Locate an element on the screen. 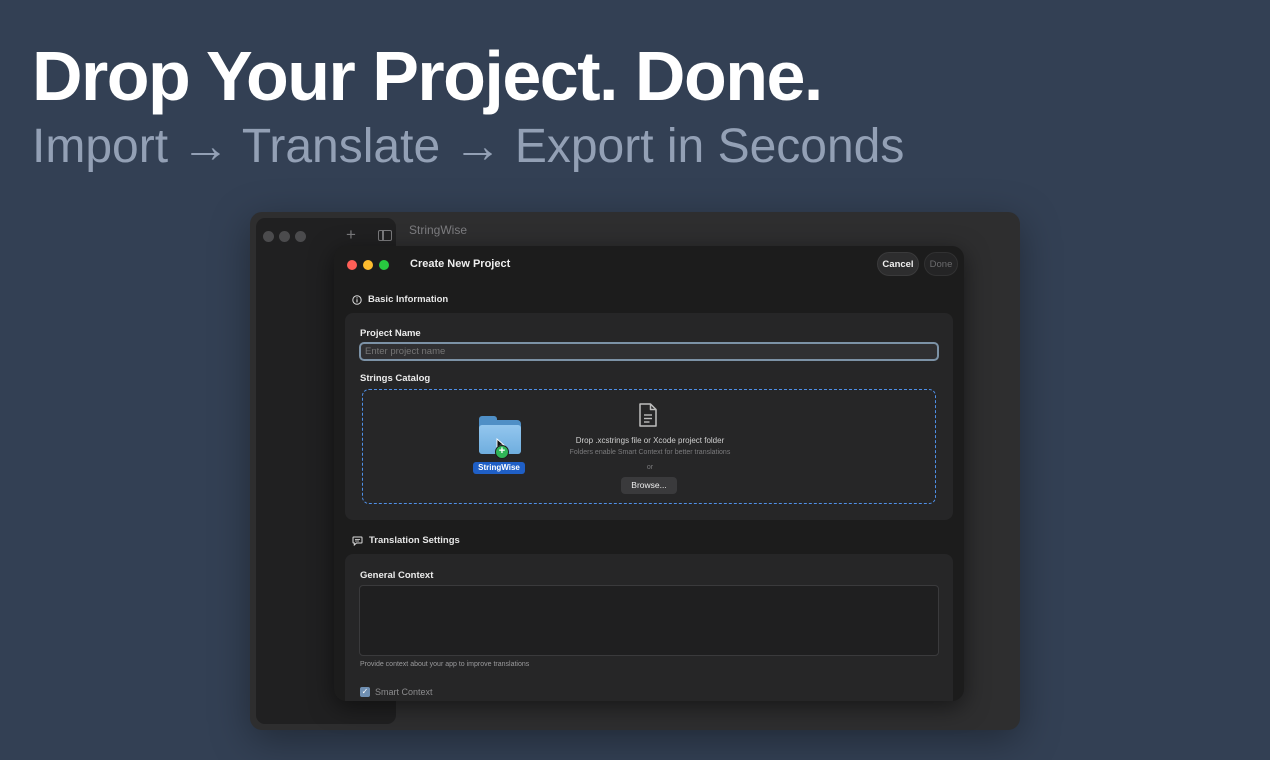 This screenshot has height=760, width=1270. cancel-button: Cancel is located at coordinates (898, 264).